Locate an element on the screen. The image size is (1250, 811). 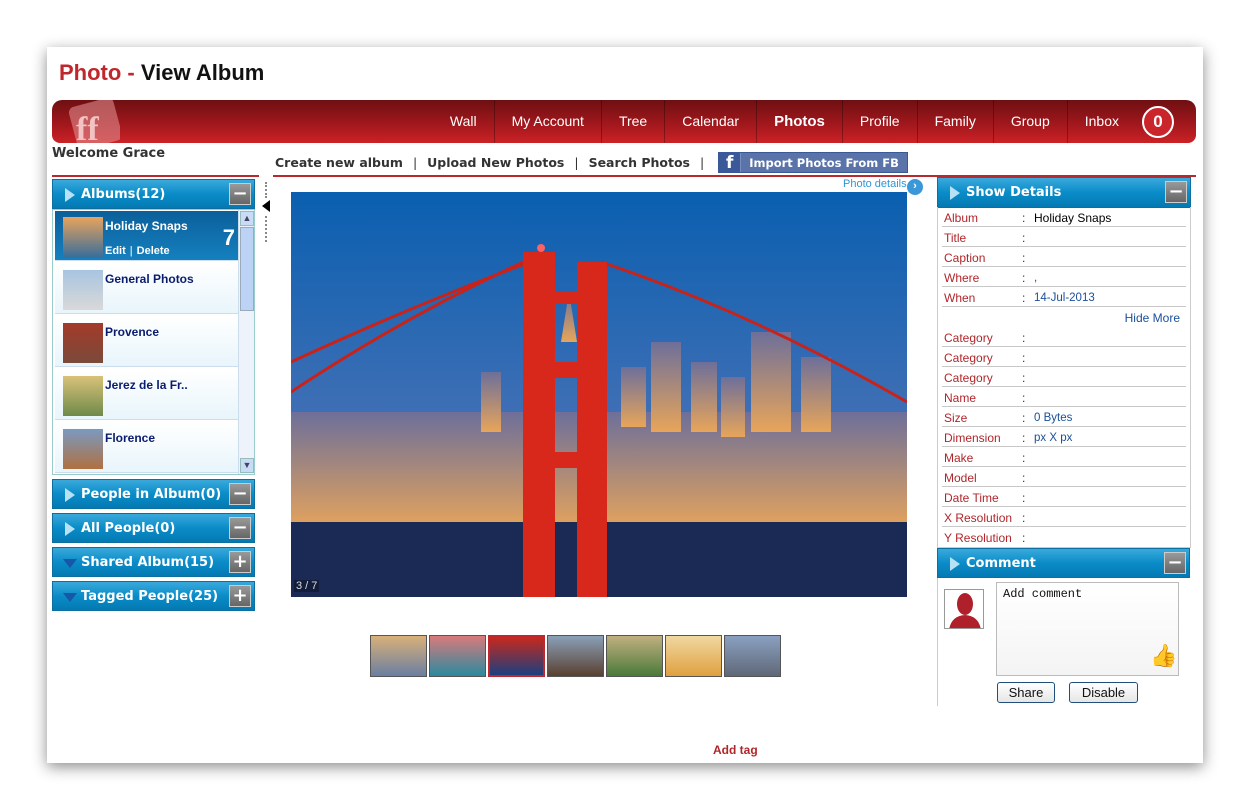
detail-row: Size:0 Bytes is located at coordinates (1064, 417).